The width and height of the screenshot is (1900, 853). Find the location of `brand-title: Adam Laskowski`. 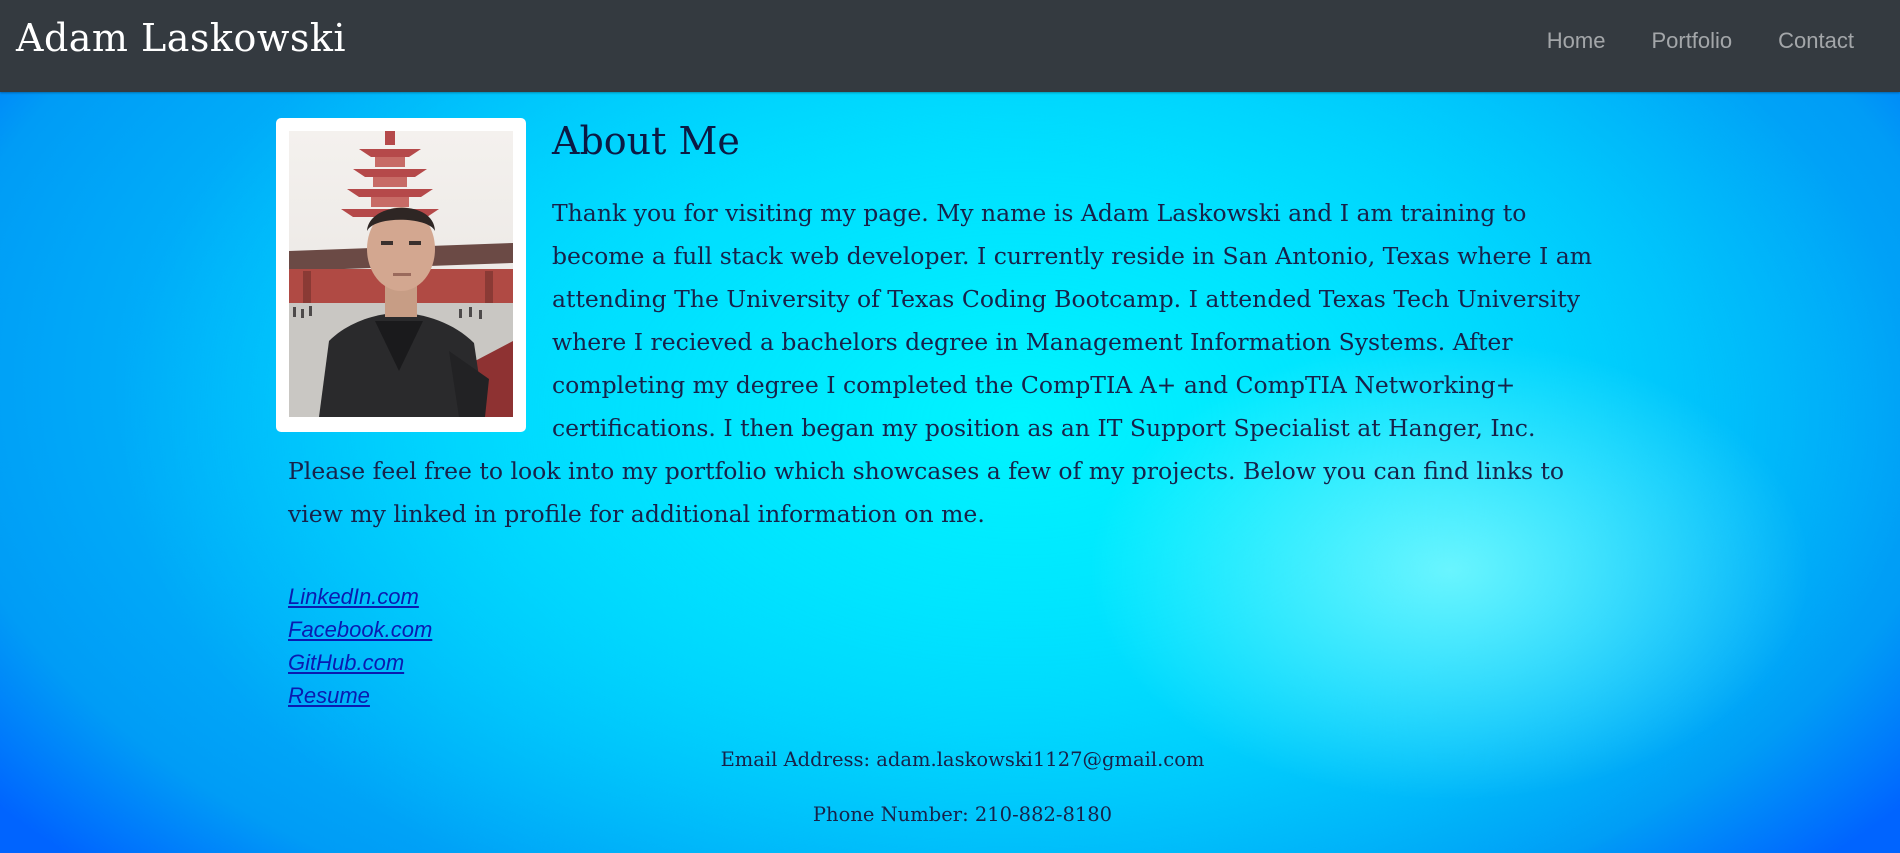

brand-title: Adam Laskowski is located at coordinates (181, 38).